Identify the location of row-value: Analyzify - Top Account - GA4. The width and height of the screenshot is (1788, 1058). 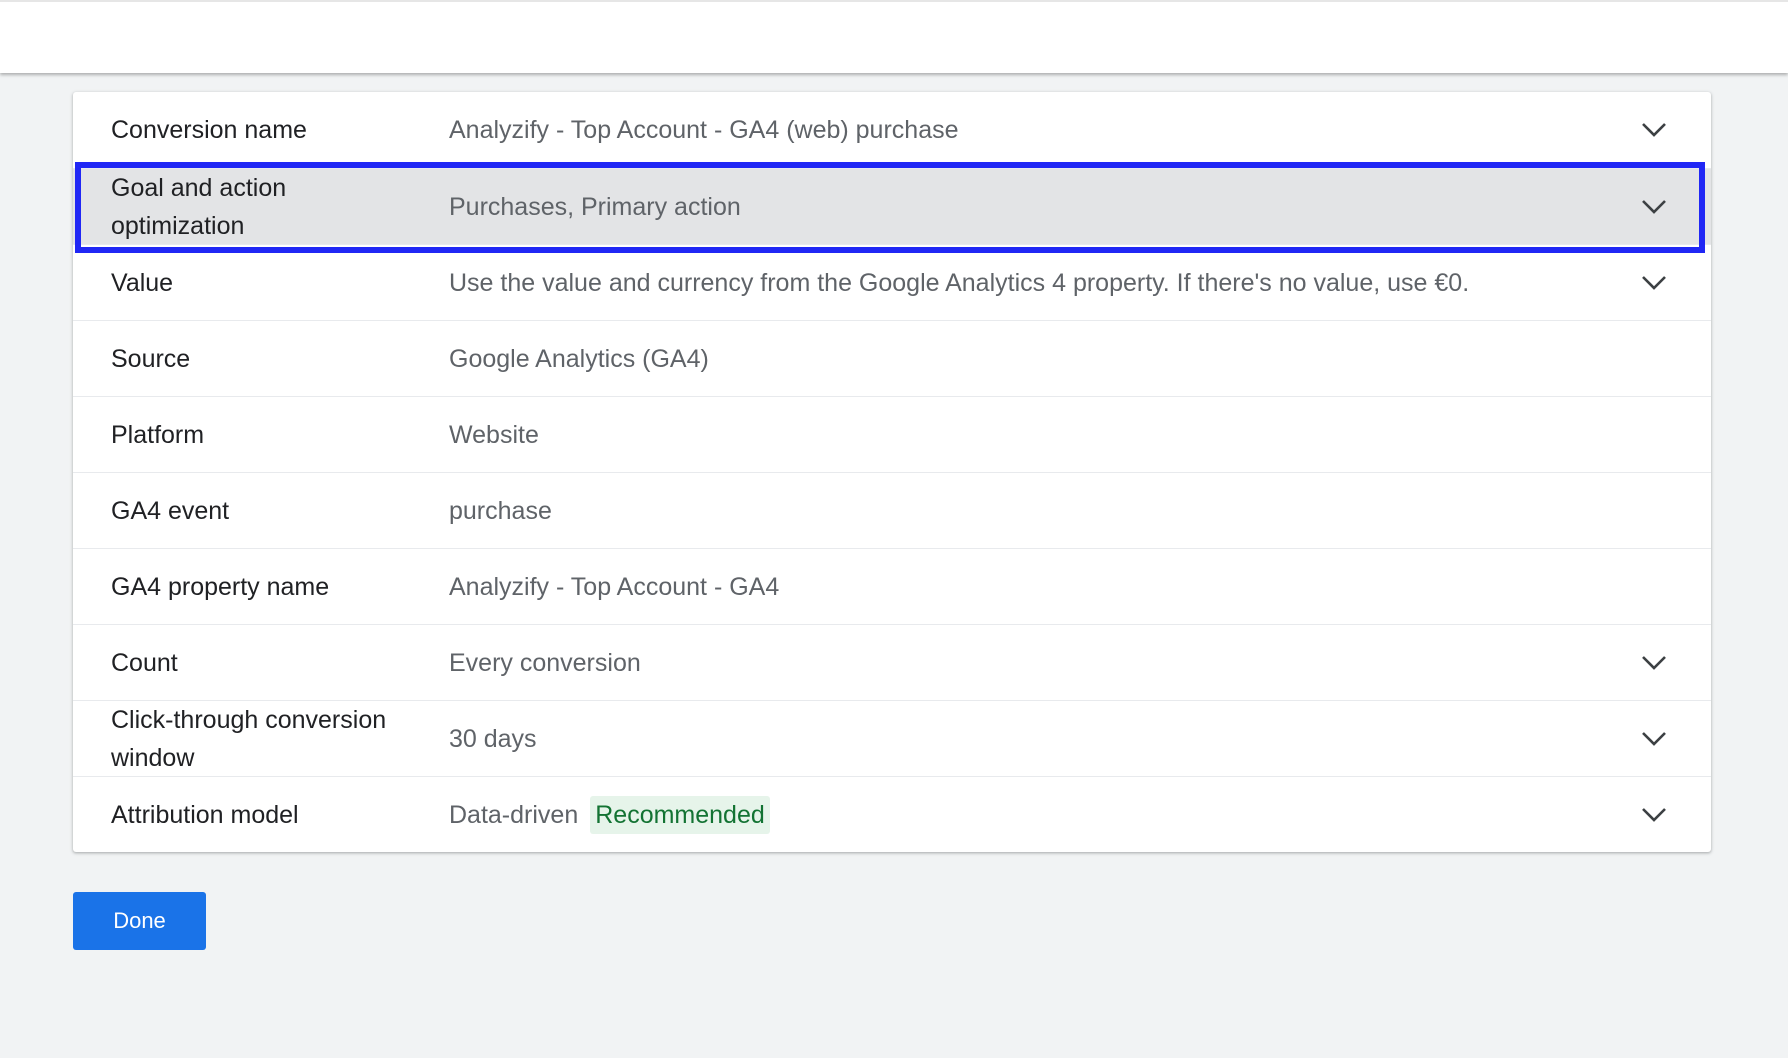
(614, 586).